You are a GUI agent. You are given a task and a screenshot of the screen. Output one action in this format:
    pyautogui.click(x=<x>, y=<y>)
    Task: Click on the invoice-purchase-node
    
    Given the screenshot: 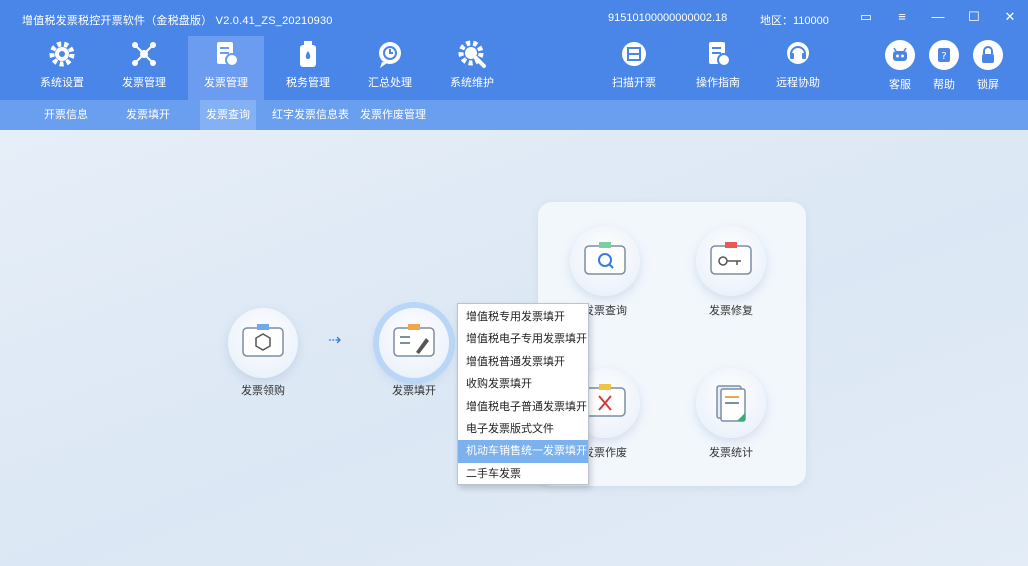 What is the action you would take?
    pyautogui.click(x=263, y=343)
    